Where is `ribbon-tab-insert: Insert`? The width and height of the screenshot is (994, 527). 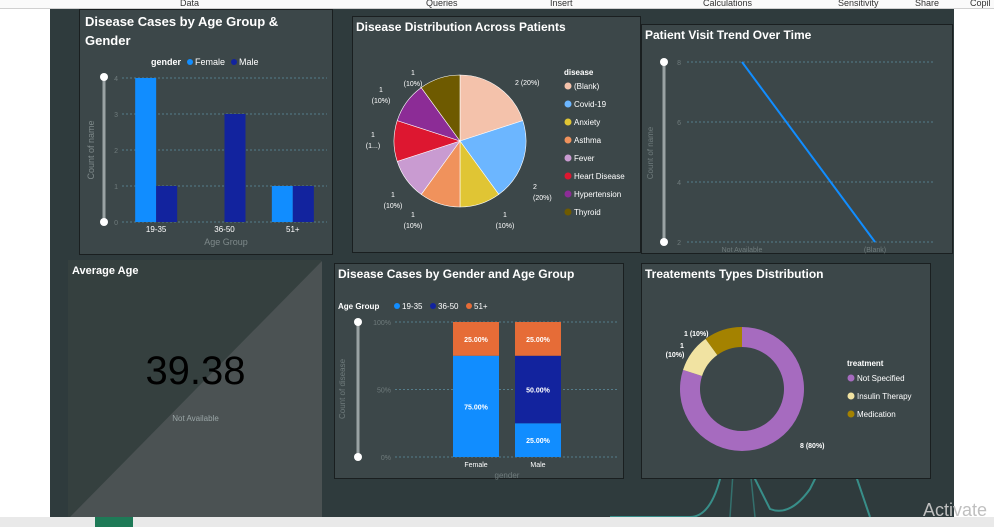
ribbon-tab-insert: Insert is located at coordinates (561, 4).